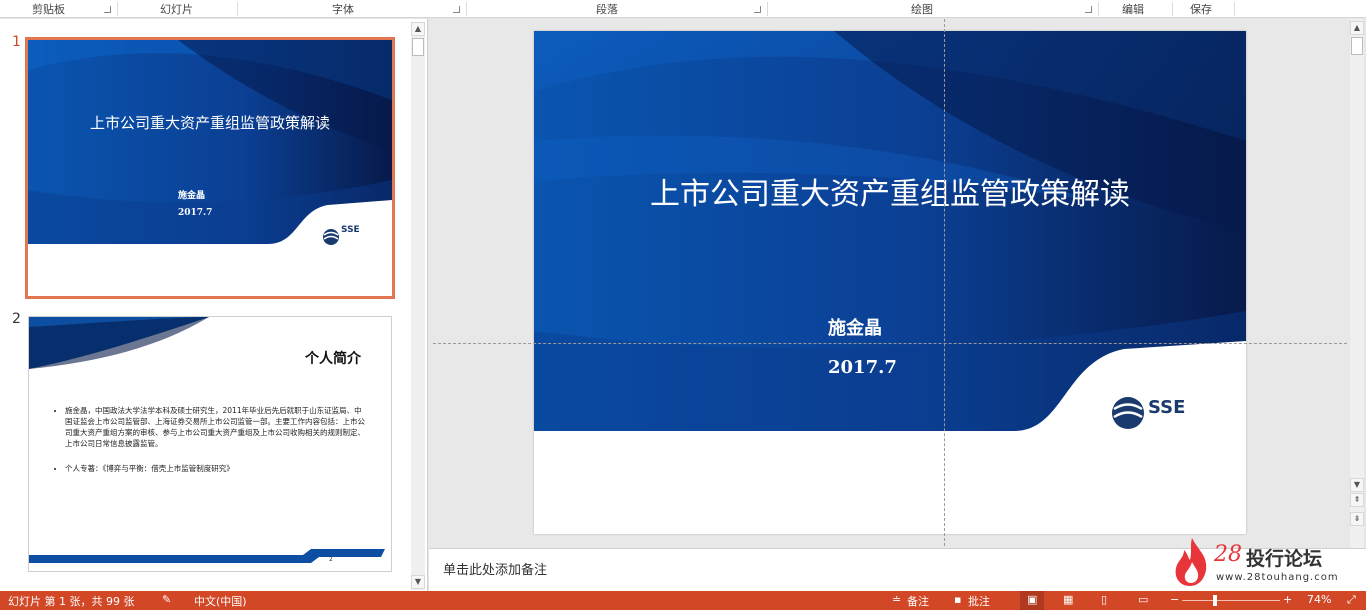 Image resolution: width=1366 pixels, height=610 pixels. What do you see at coordinates (418, 306) in the screenshot?
I see `thumbnail-scrollbar: ▲ ▼` at bounding box center [418, 306].